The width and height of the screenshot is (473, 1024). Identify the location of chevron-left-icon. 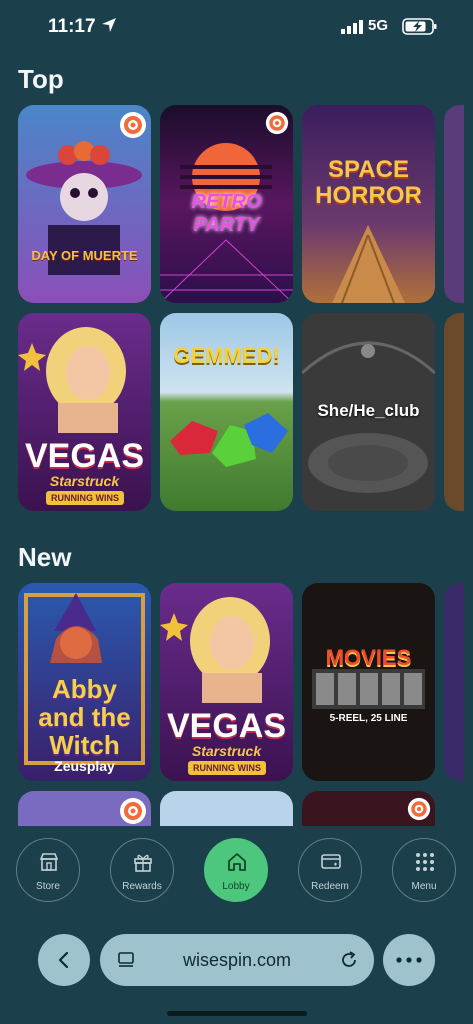
(63, 960).